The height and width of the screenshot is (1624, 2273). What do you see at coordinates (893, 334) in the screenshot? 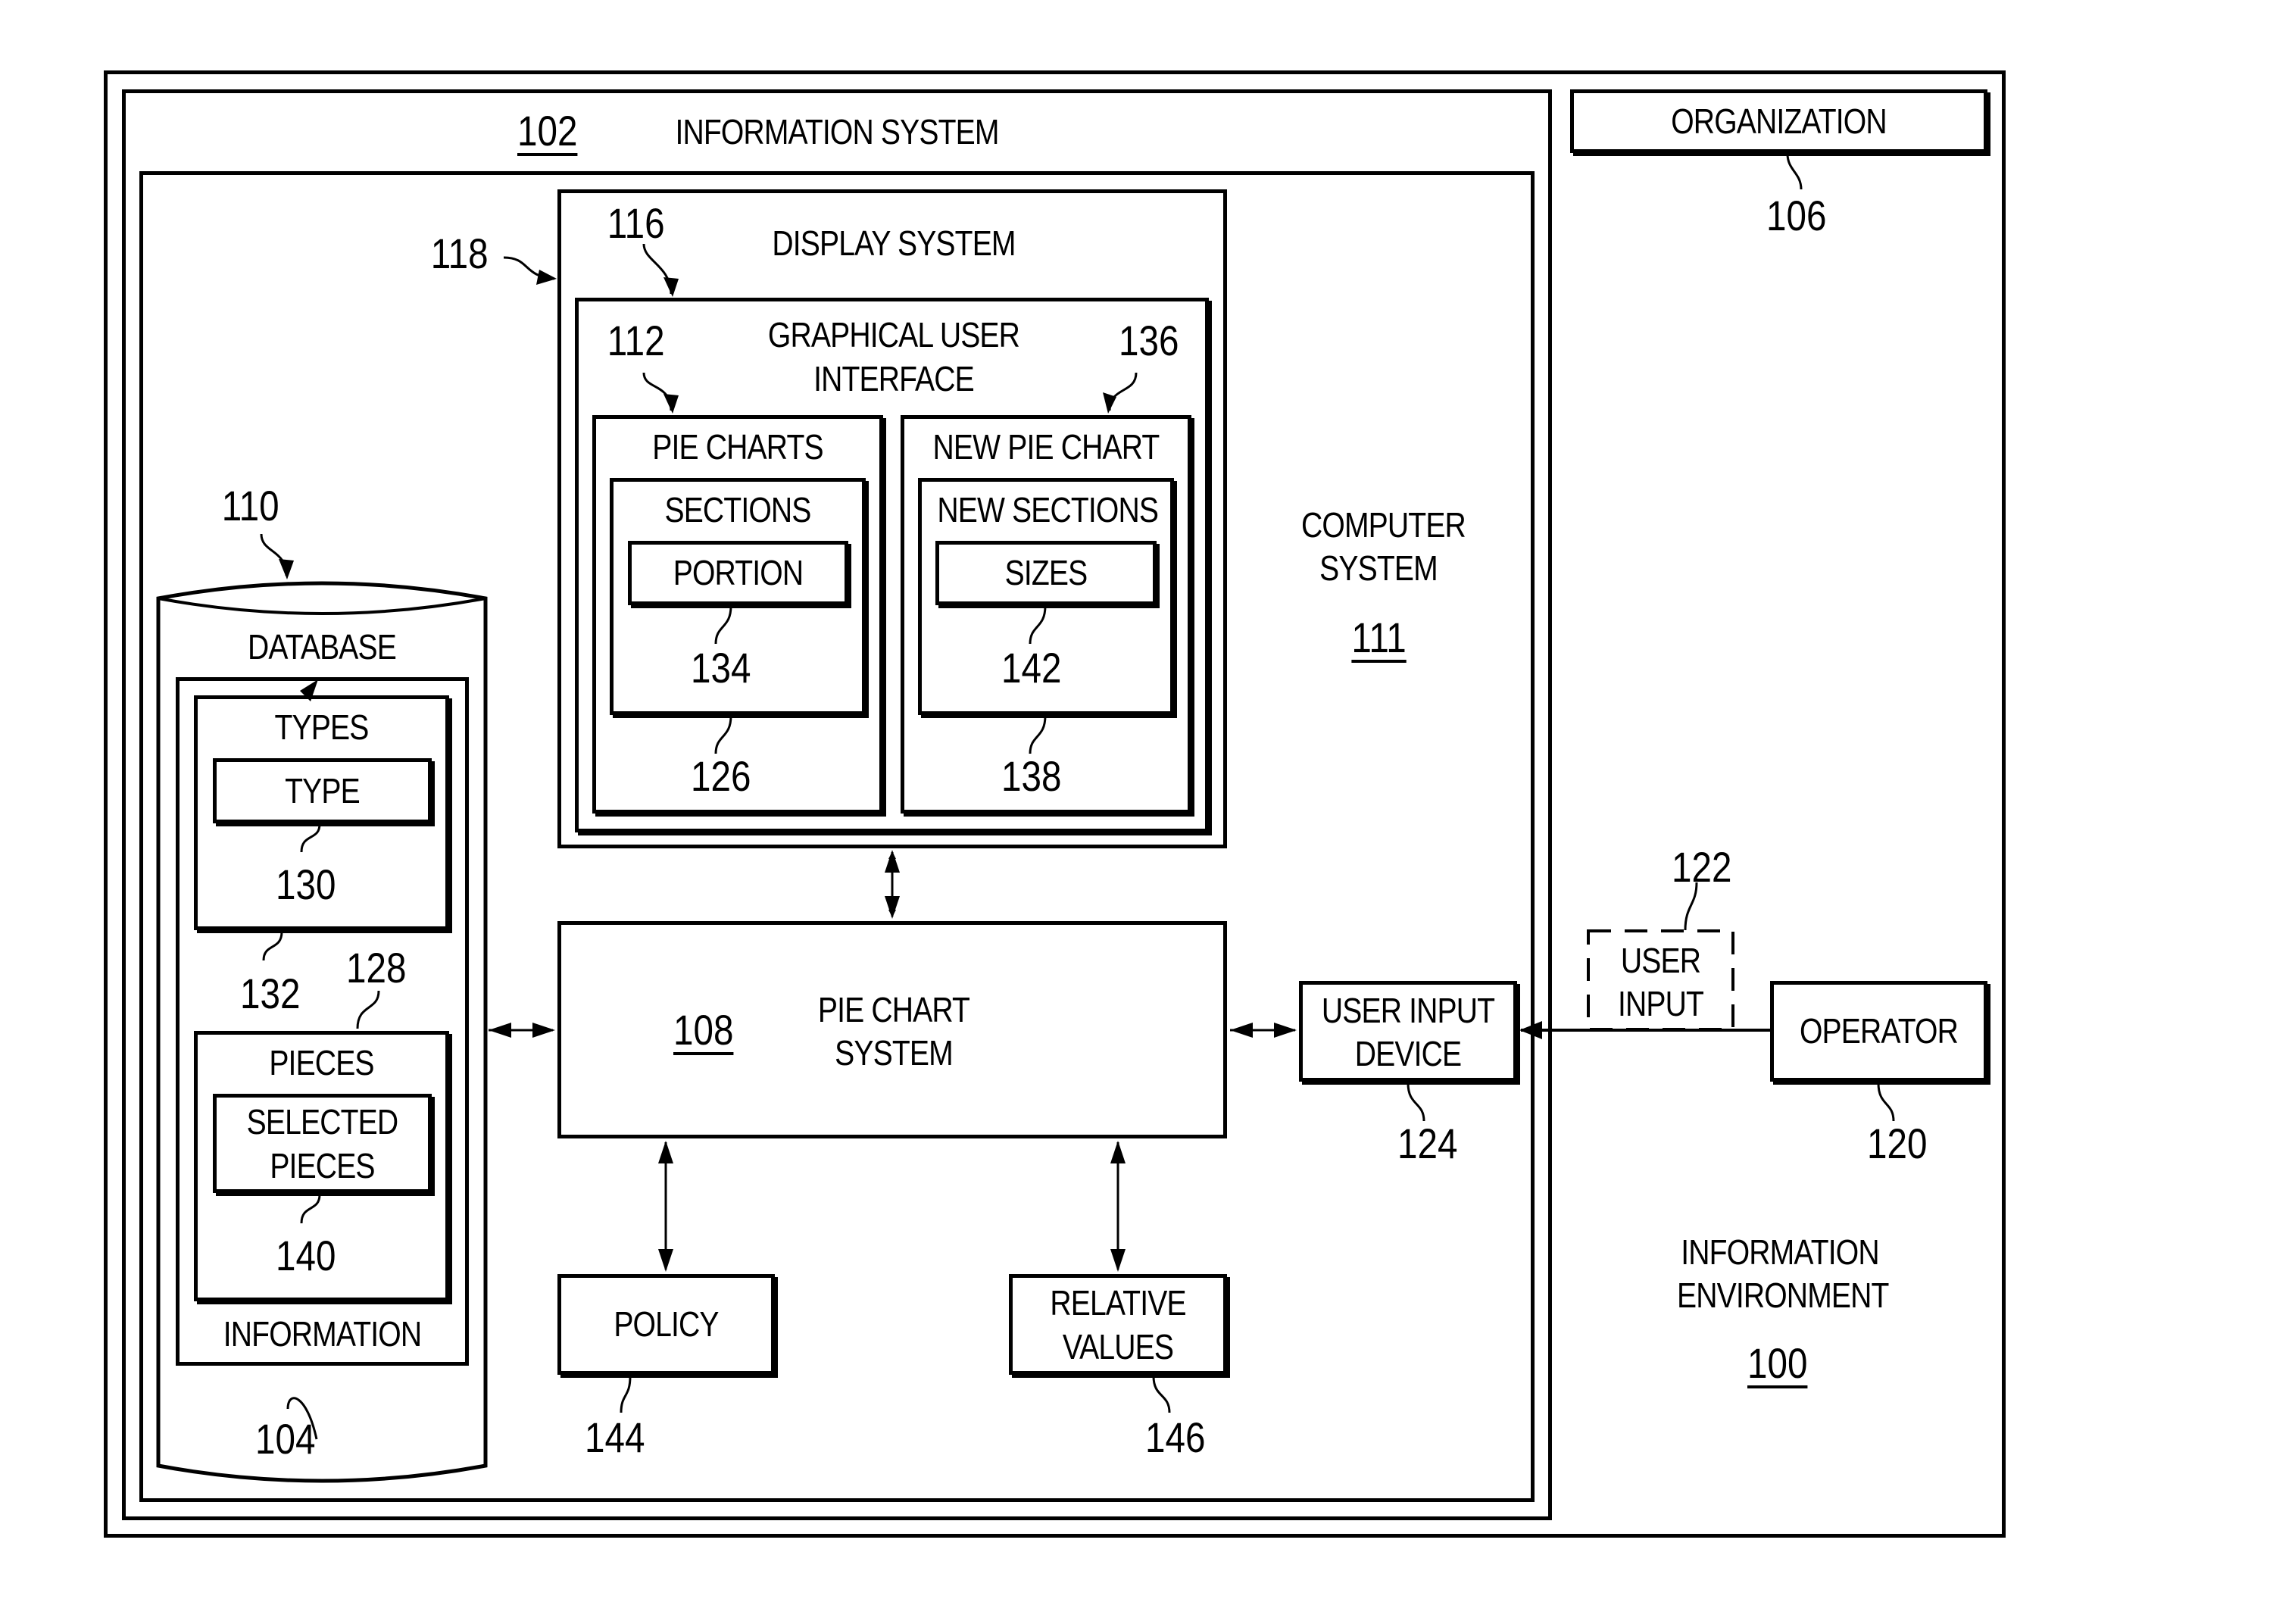
I see `gui-label-line1: GRAPHICAL USER` at bounding box center [893, 334].